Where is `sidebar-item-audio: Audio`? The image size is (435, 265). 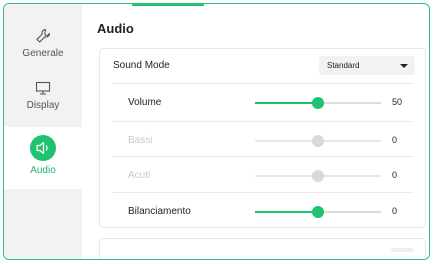
sidebar-item-audio: Audio is located at coordinates (43, 158).